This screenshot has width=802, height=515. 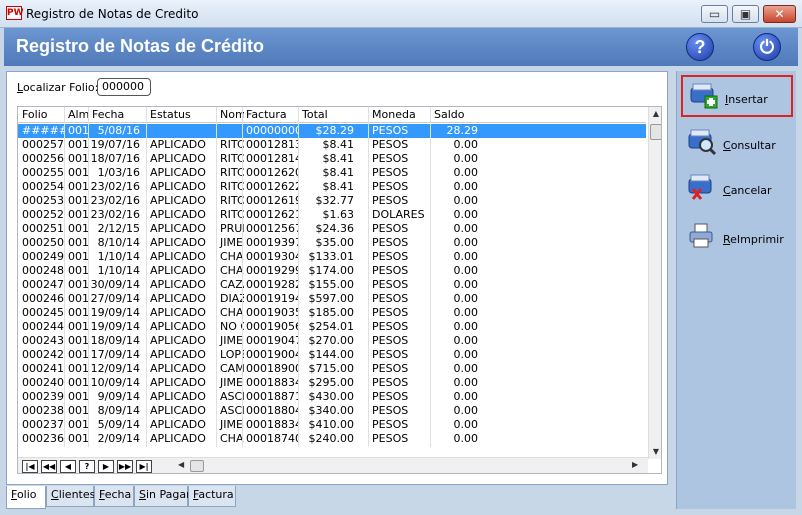 What do you see at coordinates (106, 466) in the screenshot?
I see `next-record-button: ▶` at bounding box center [106, 466].